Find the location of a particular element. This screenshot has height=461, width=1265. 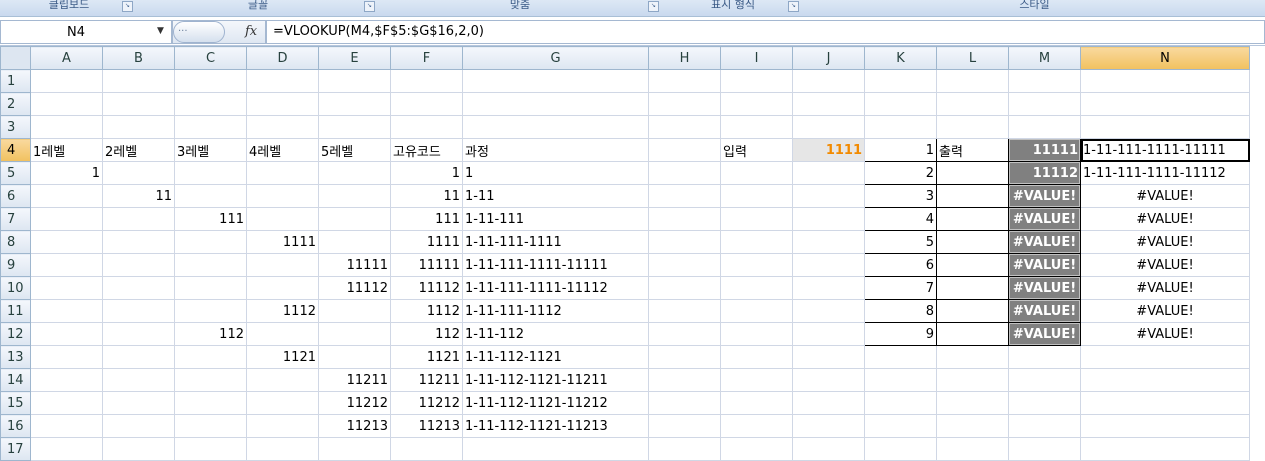

cell-f6: 11 is located at coordinates (426, 196).